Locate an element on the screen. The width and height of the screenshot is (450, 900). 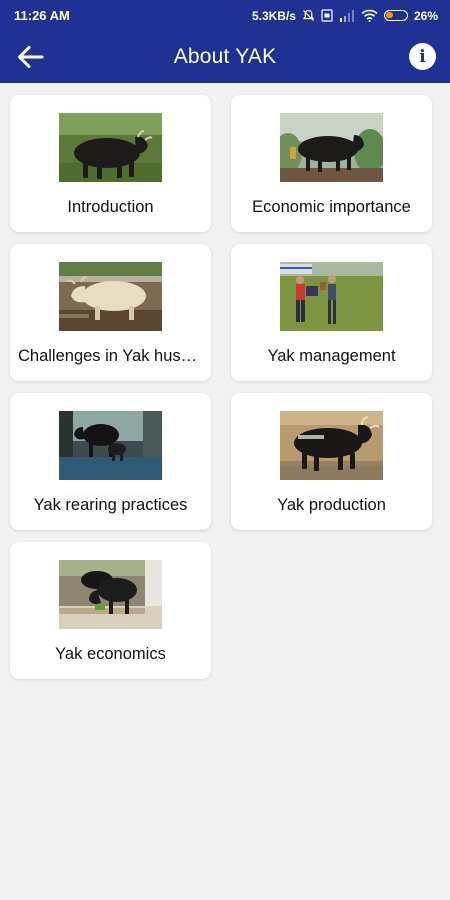
sim-icon is located at coordinates (327, 15).